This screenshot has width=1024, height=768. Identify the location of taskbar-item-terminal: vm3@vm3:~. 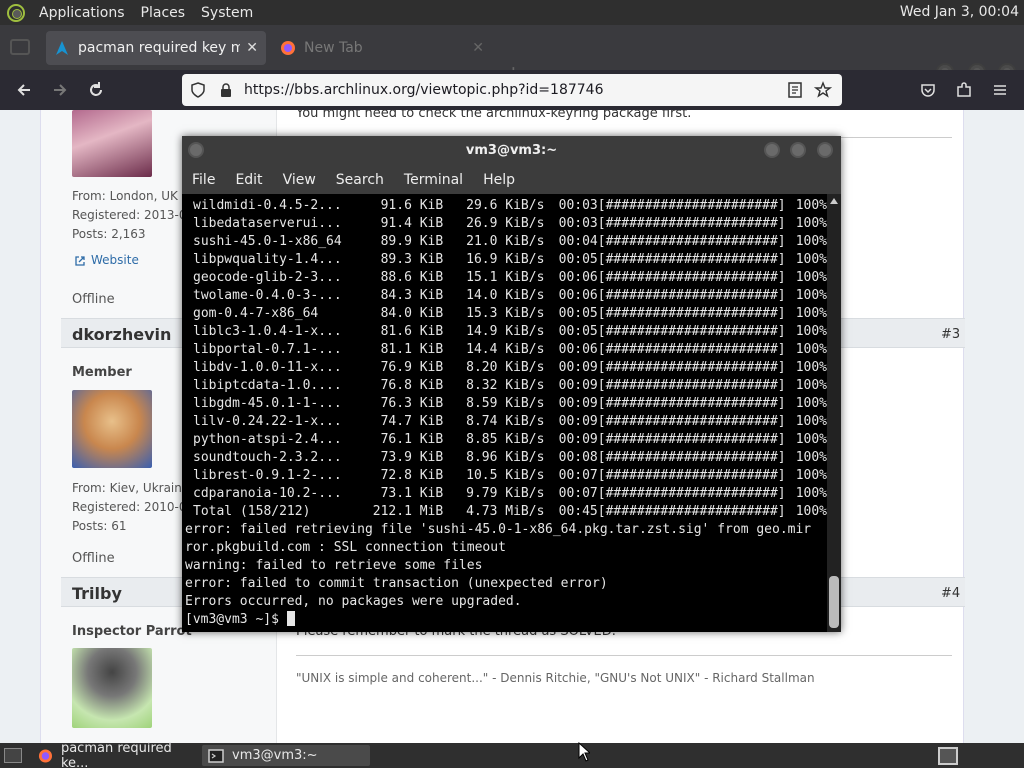
(286, 755).